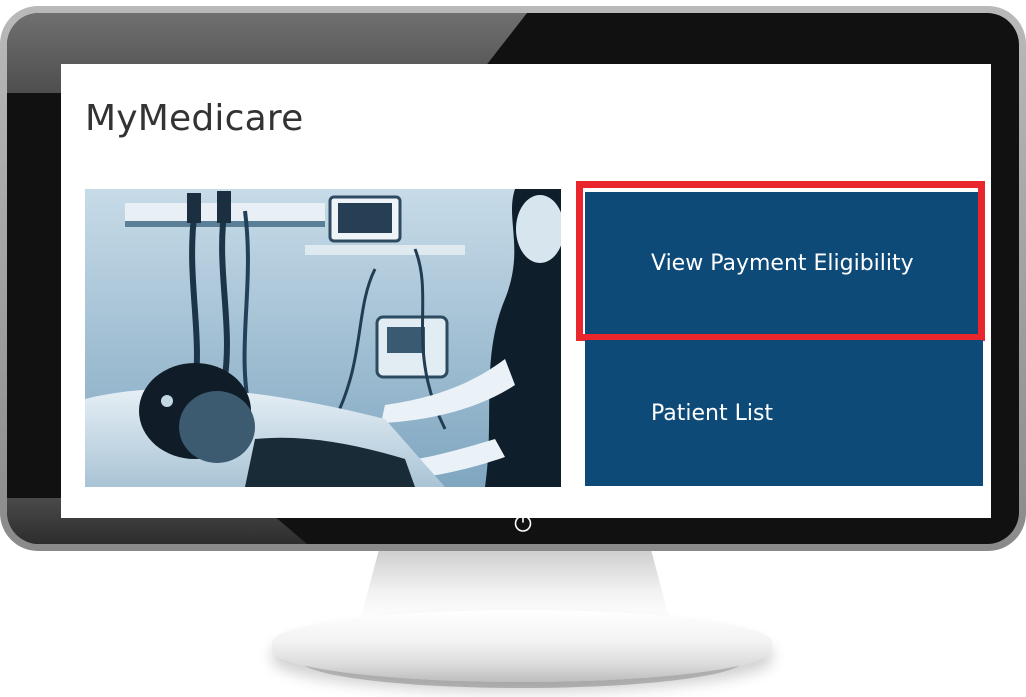 This screenshot has width=1026, height=697. Describe the element at coordinates (522, 646) in the screenshot. I see `monitor-stand-base` at that location.